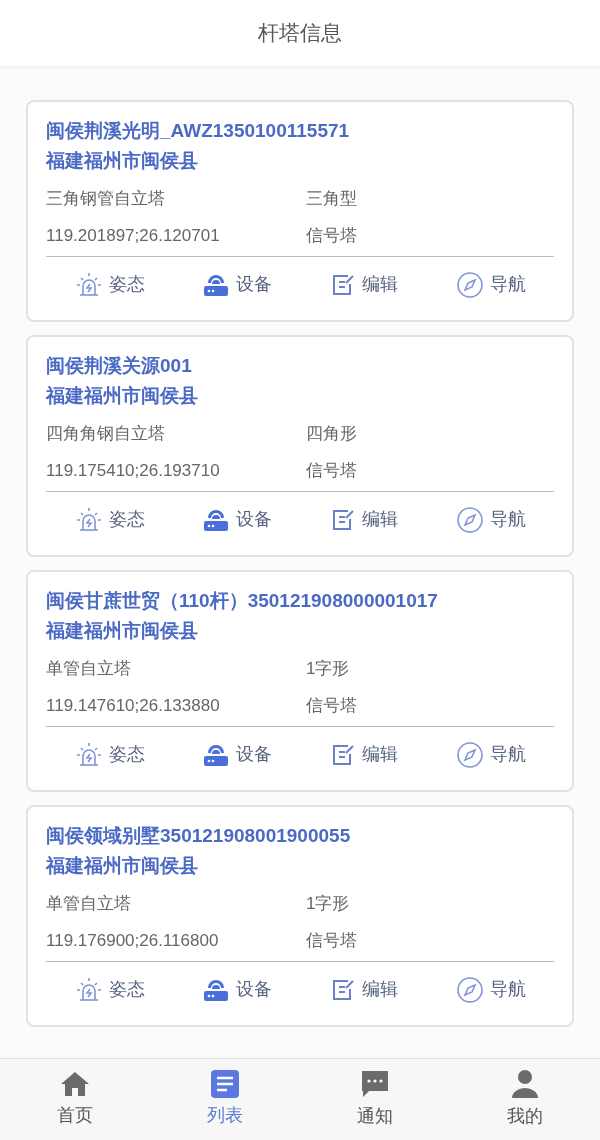 The image size is (600, 1140). Describe the element at coordinates (525, 1084) in the screenshot. I see `user-icon` at that location.